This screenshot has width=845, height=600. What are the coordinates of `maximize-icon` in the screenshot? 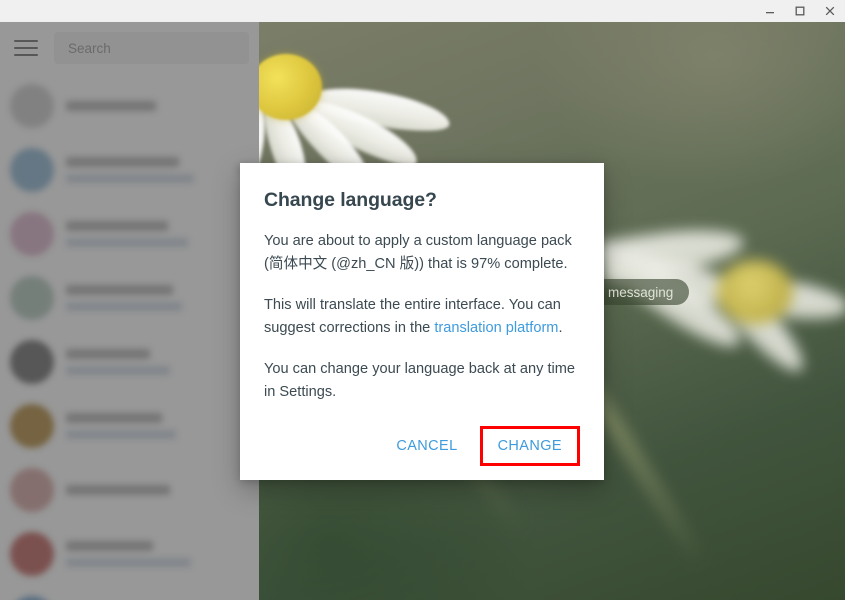 It's located at (800, 11).